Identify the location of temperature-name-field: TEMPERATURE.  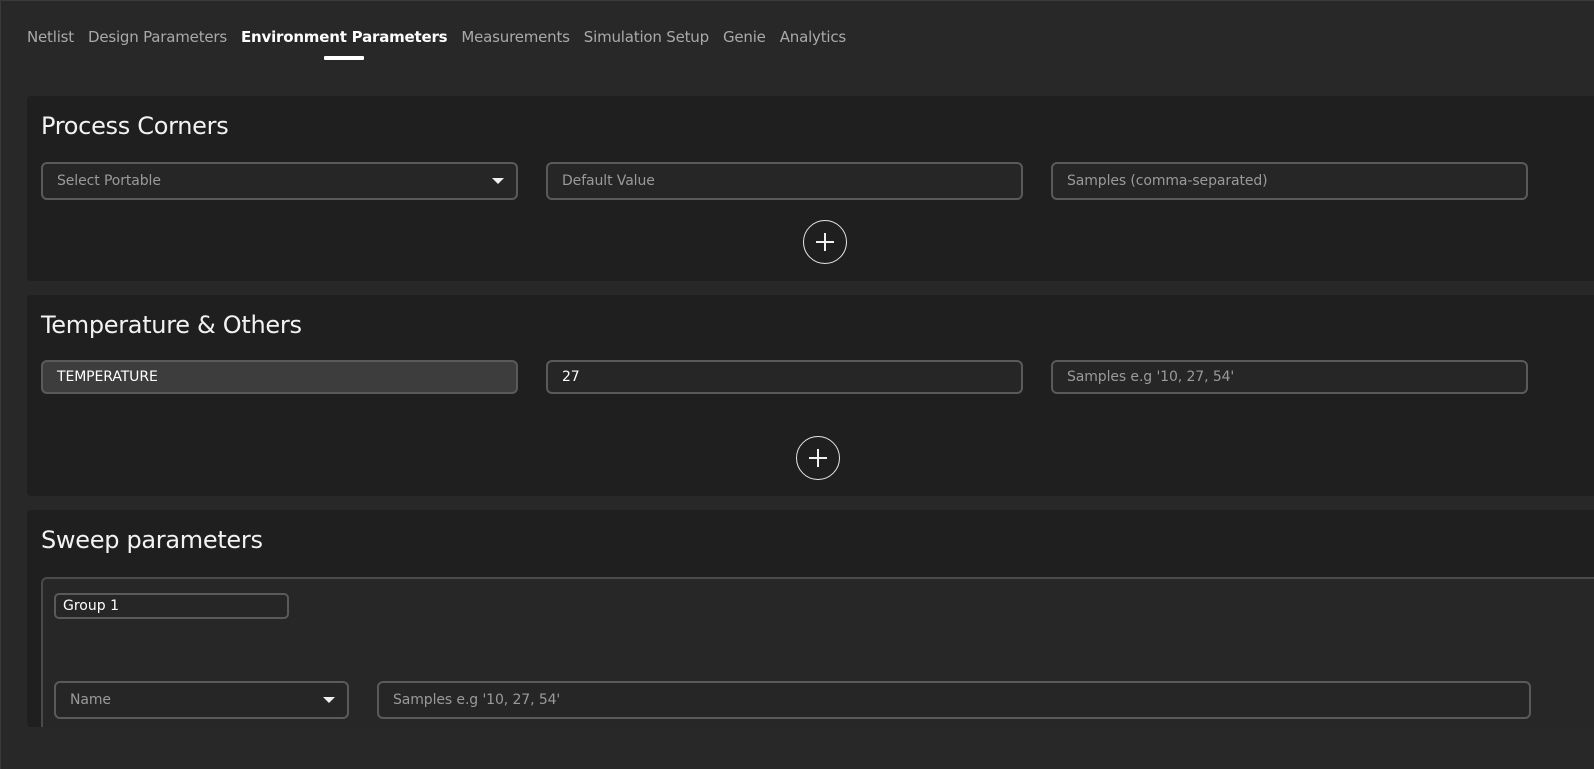
(279, 377).